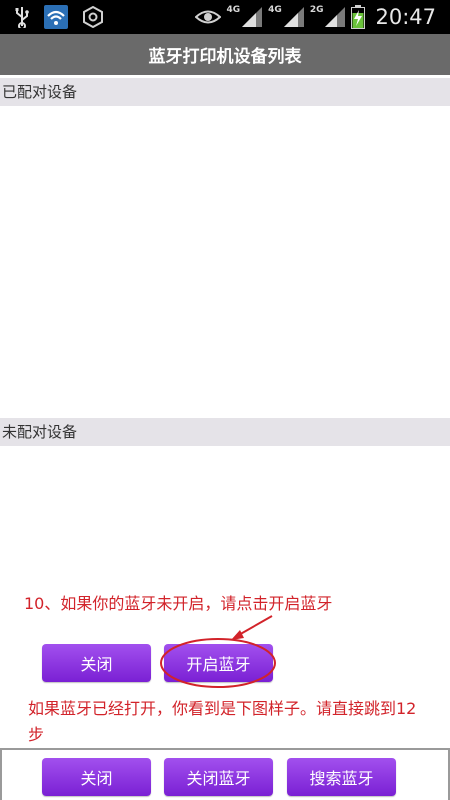  What do you see at coordinates (358, 17) in the screenshot?
I see `battery-charging-icon` at bounding box center [358, 17].